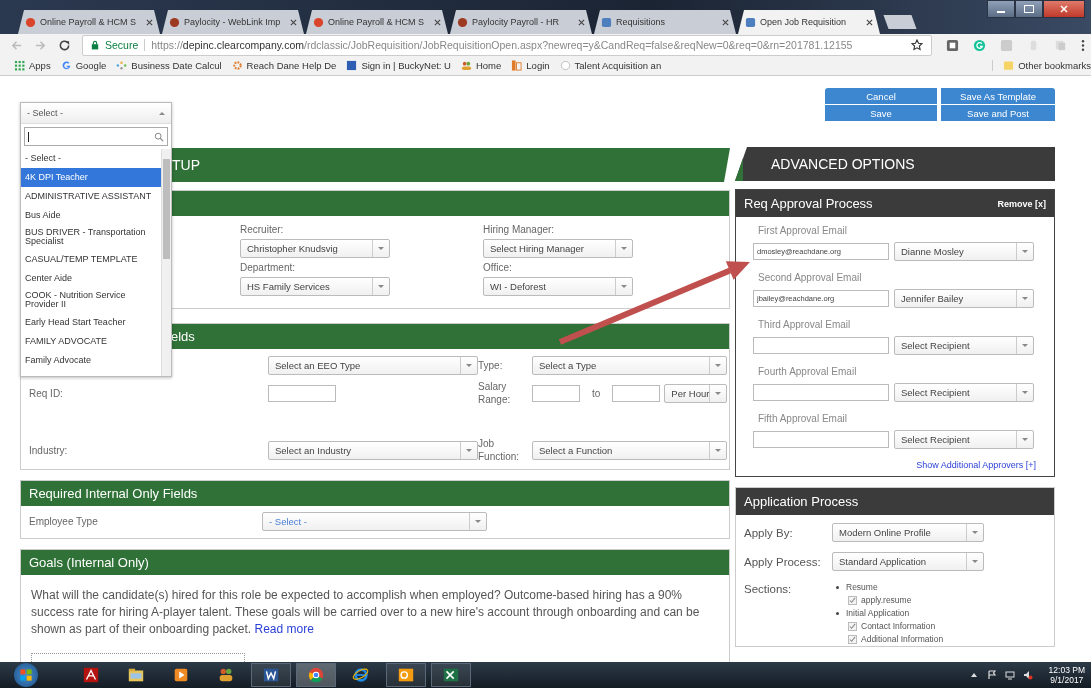 This screenshot has height=688, width=1091. Describe the element at coordinates (908, 532) in the screenshot. I see `apply-by-dropdown: Modern Online Profile` at that location.